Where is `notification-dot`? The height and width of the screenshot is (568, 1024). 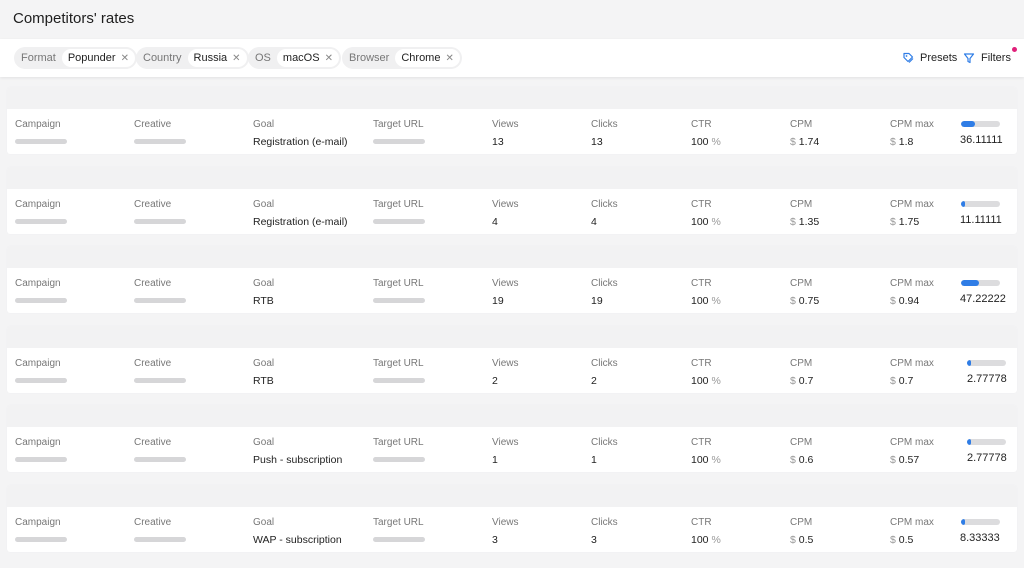 notification-dot is located at coordinates (1014, 49).